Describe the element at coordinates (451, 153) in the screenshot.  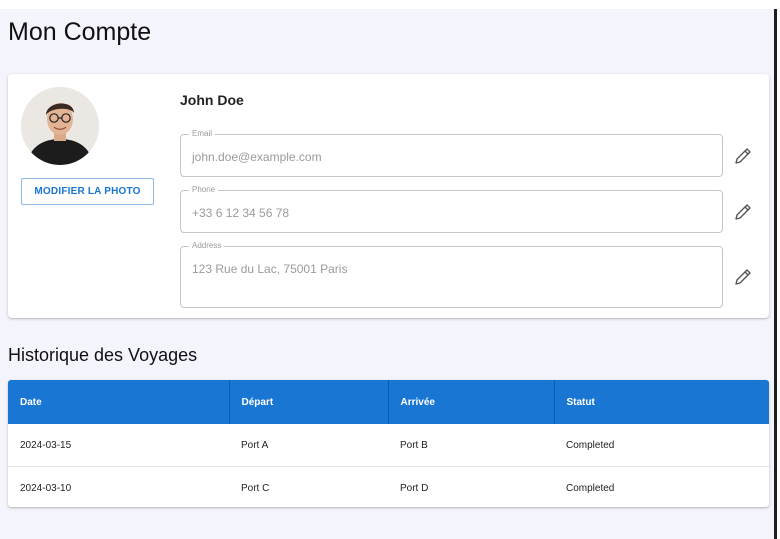
I see `email-field: Email john.doe@example.com` at that location.